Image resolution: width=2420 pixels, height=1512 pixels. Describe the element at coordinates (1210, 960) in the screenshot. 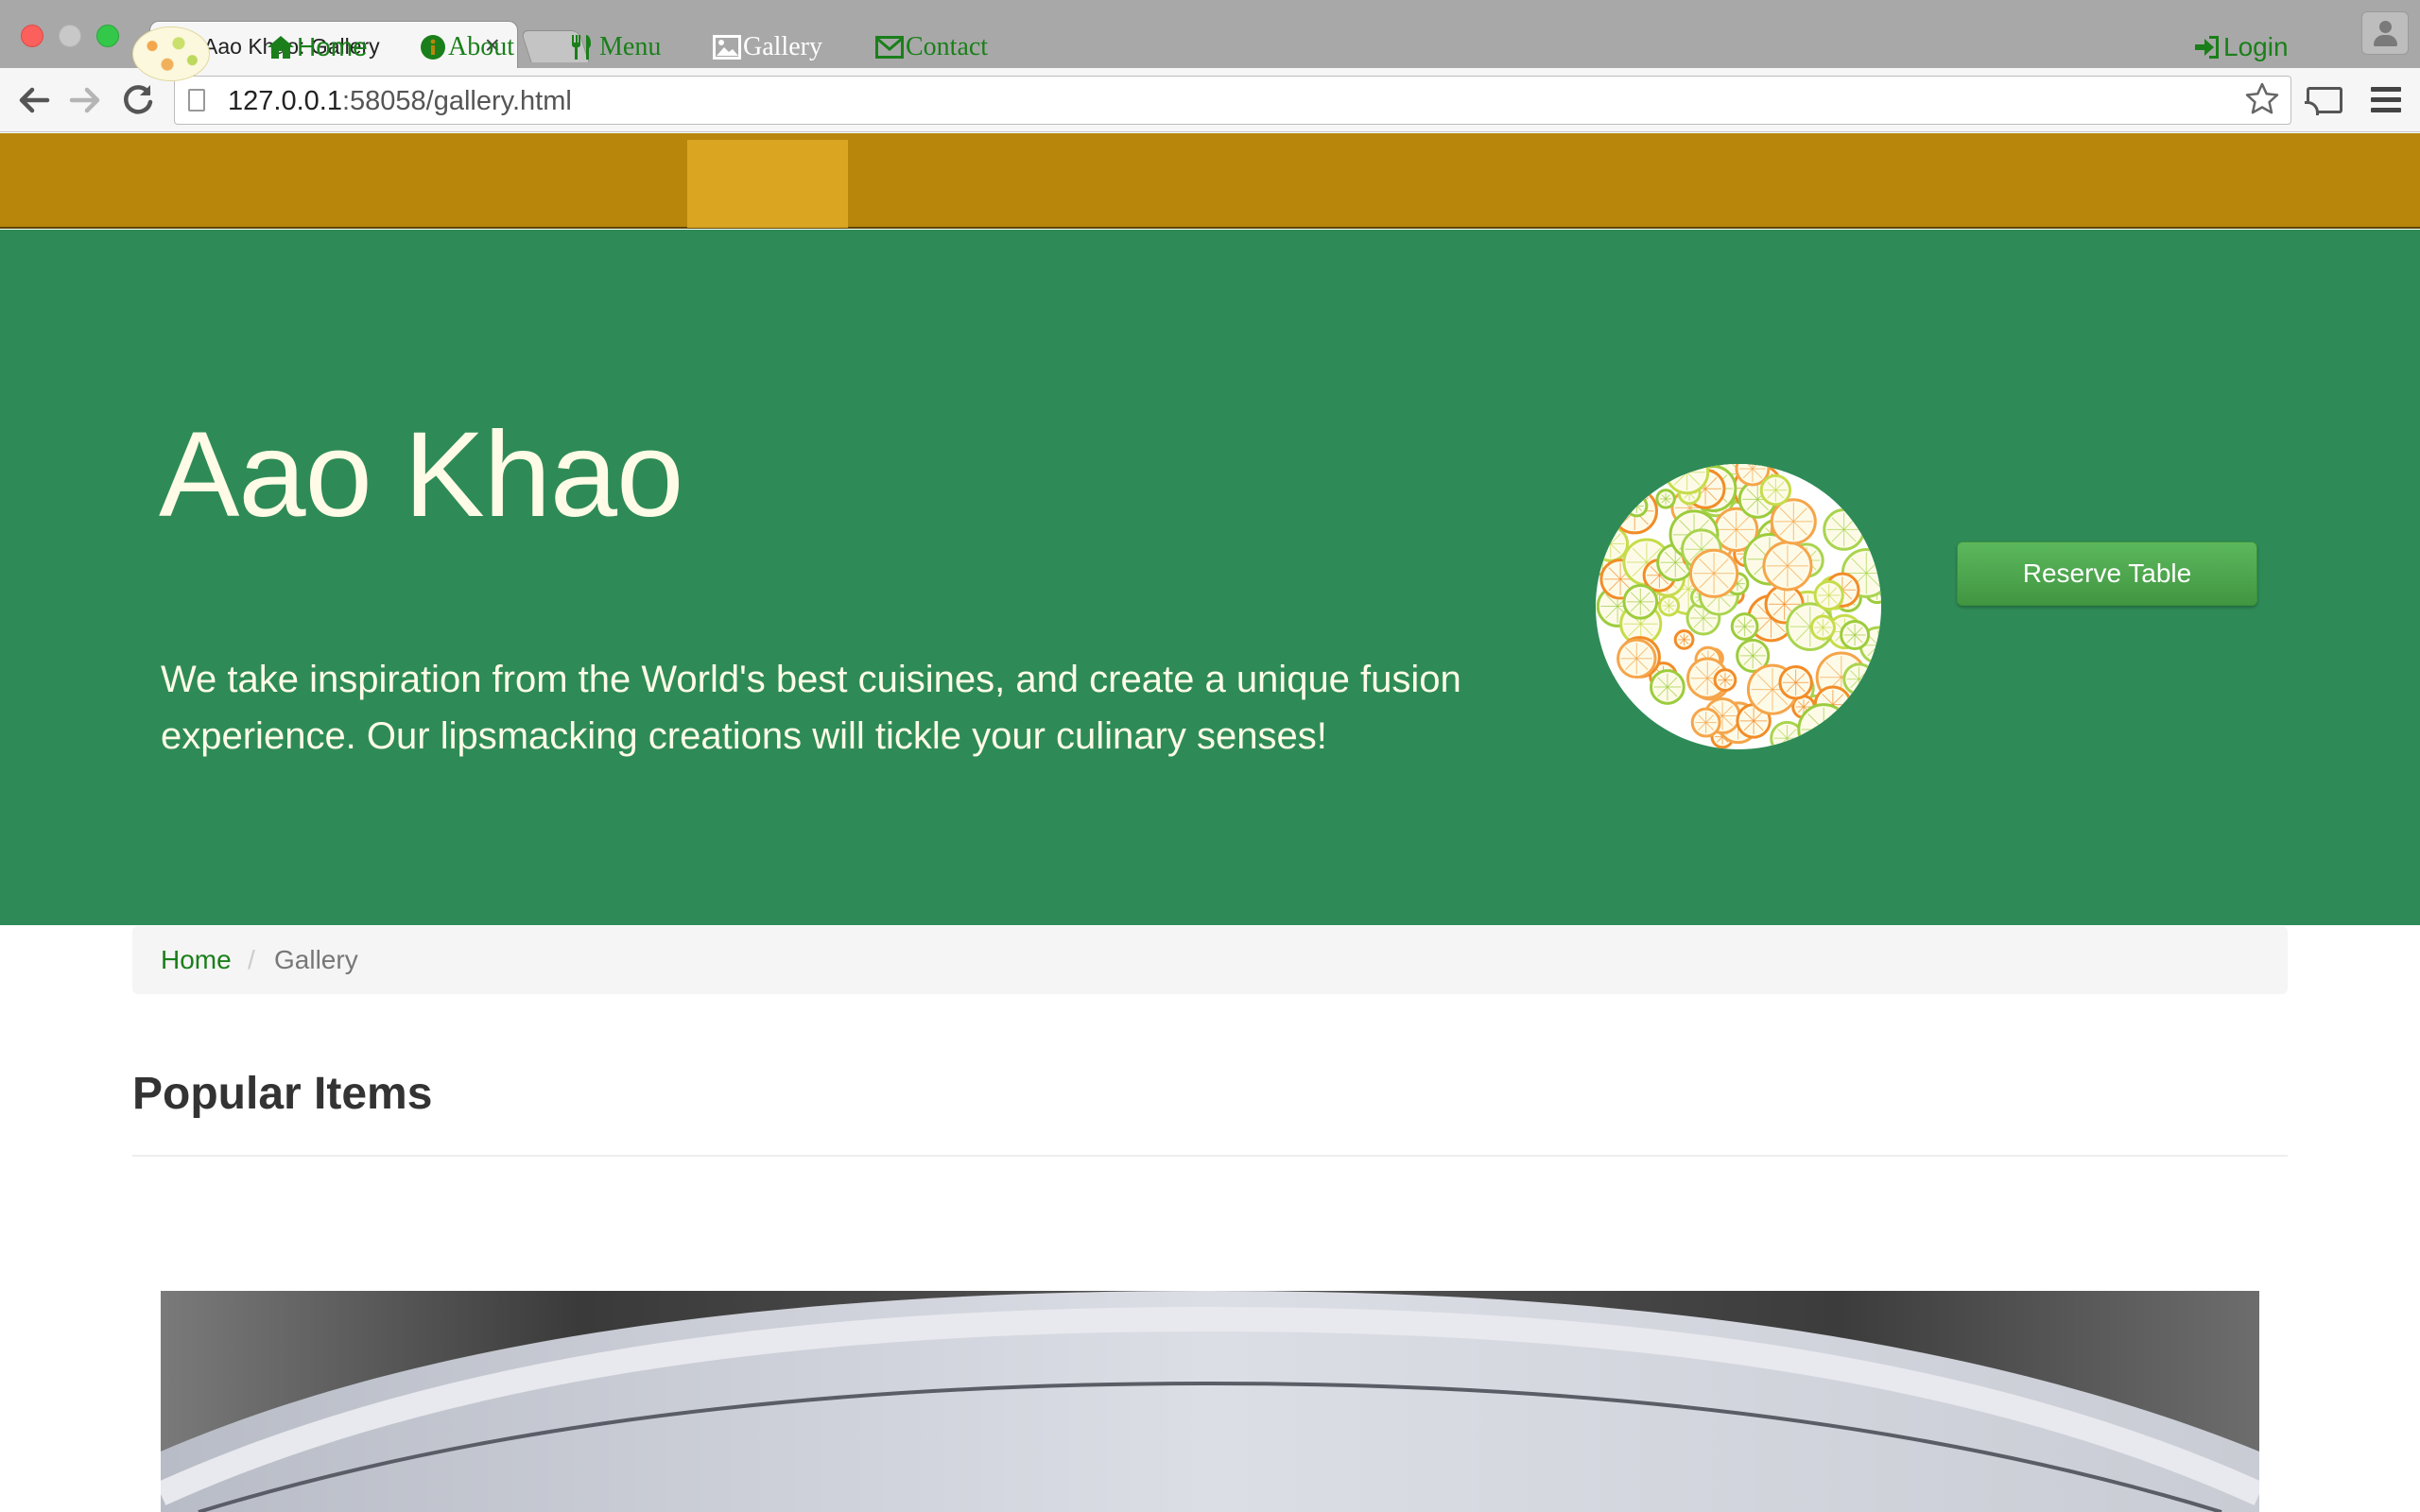

I see `breadcrumb: Home / Gallery` at that location.